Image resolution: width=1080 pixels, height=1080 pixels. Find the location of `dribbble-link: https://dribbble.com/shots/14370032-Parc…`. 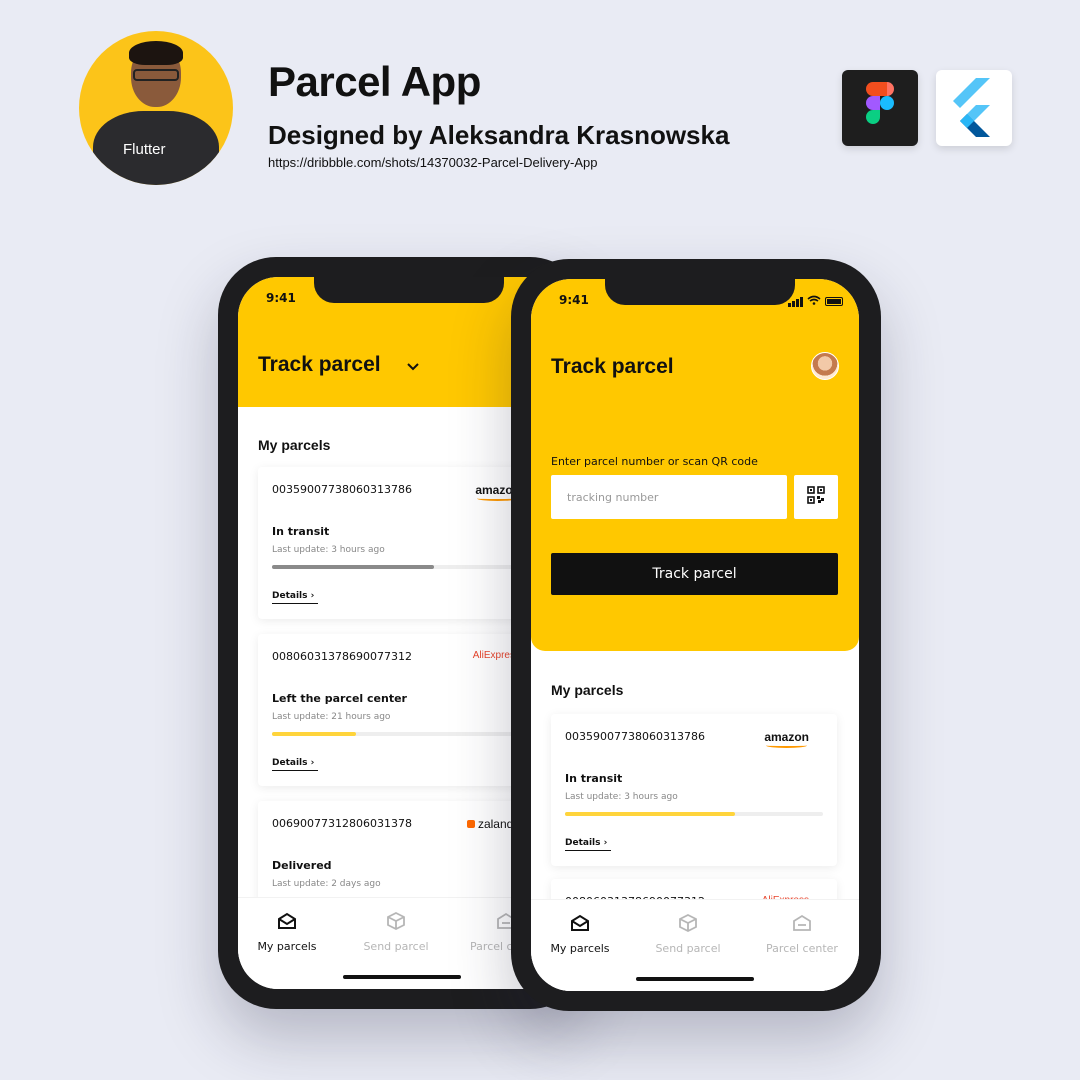

dribbble-link: https://dribbble.com/shots/14370032-Parc… is located at coordinates (433, 162).